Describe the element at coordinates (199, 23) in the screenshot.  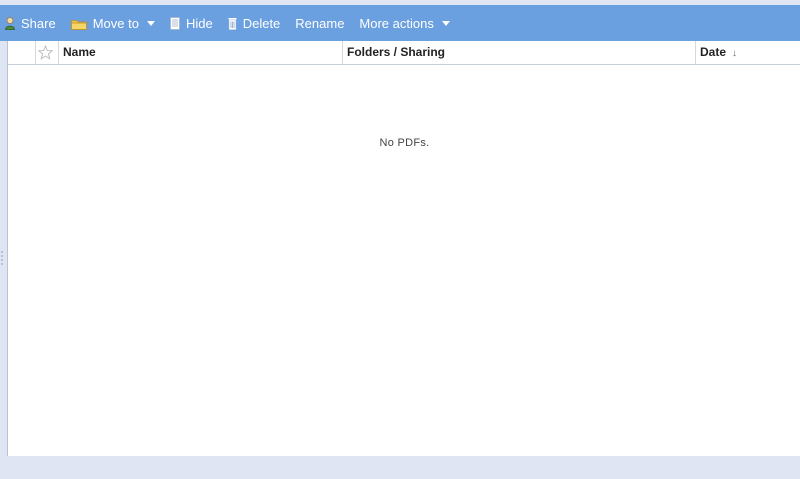
I see `hide-label: Hide` at that location.